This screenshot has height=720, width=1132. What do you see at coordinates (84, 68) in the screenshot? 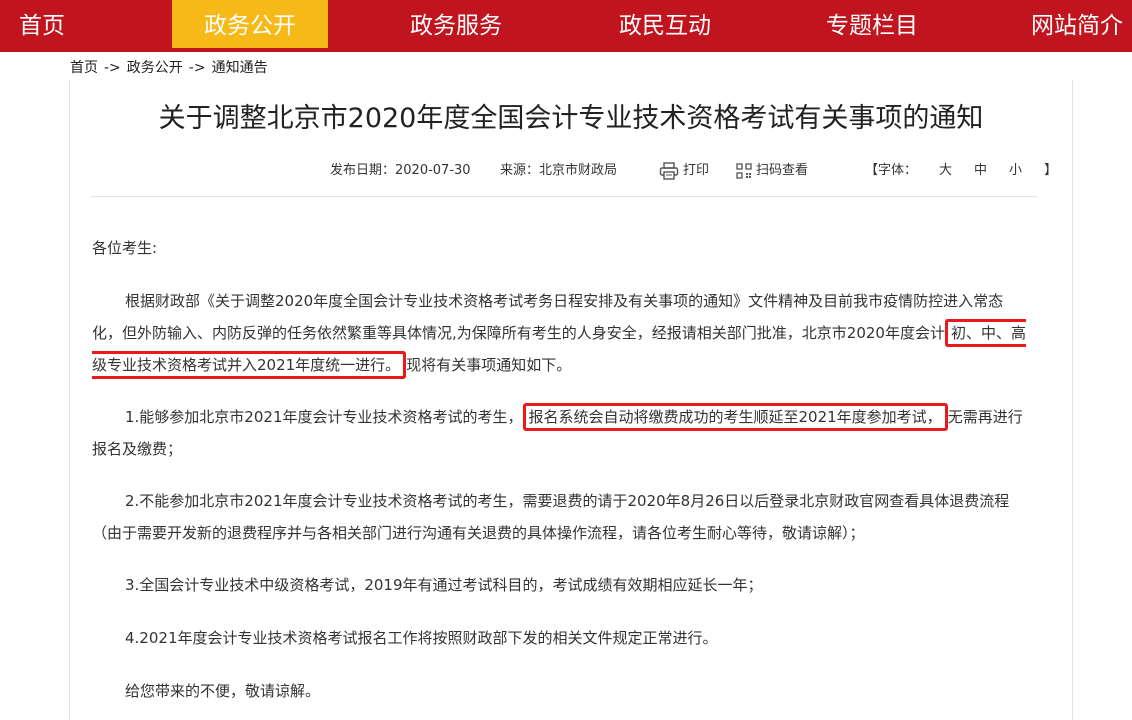
I see `breadcrumb-home: 首页` at bounding box center [84, 68].